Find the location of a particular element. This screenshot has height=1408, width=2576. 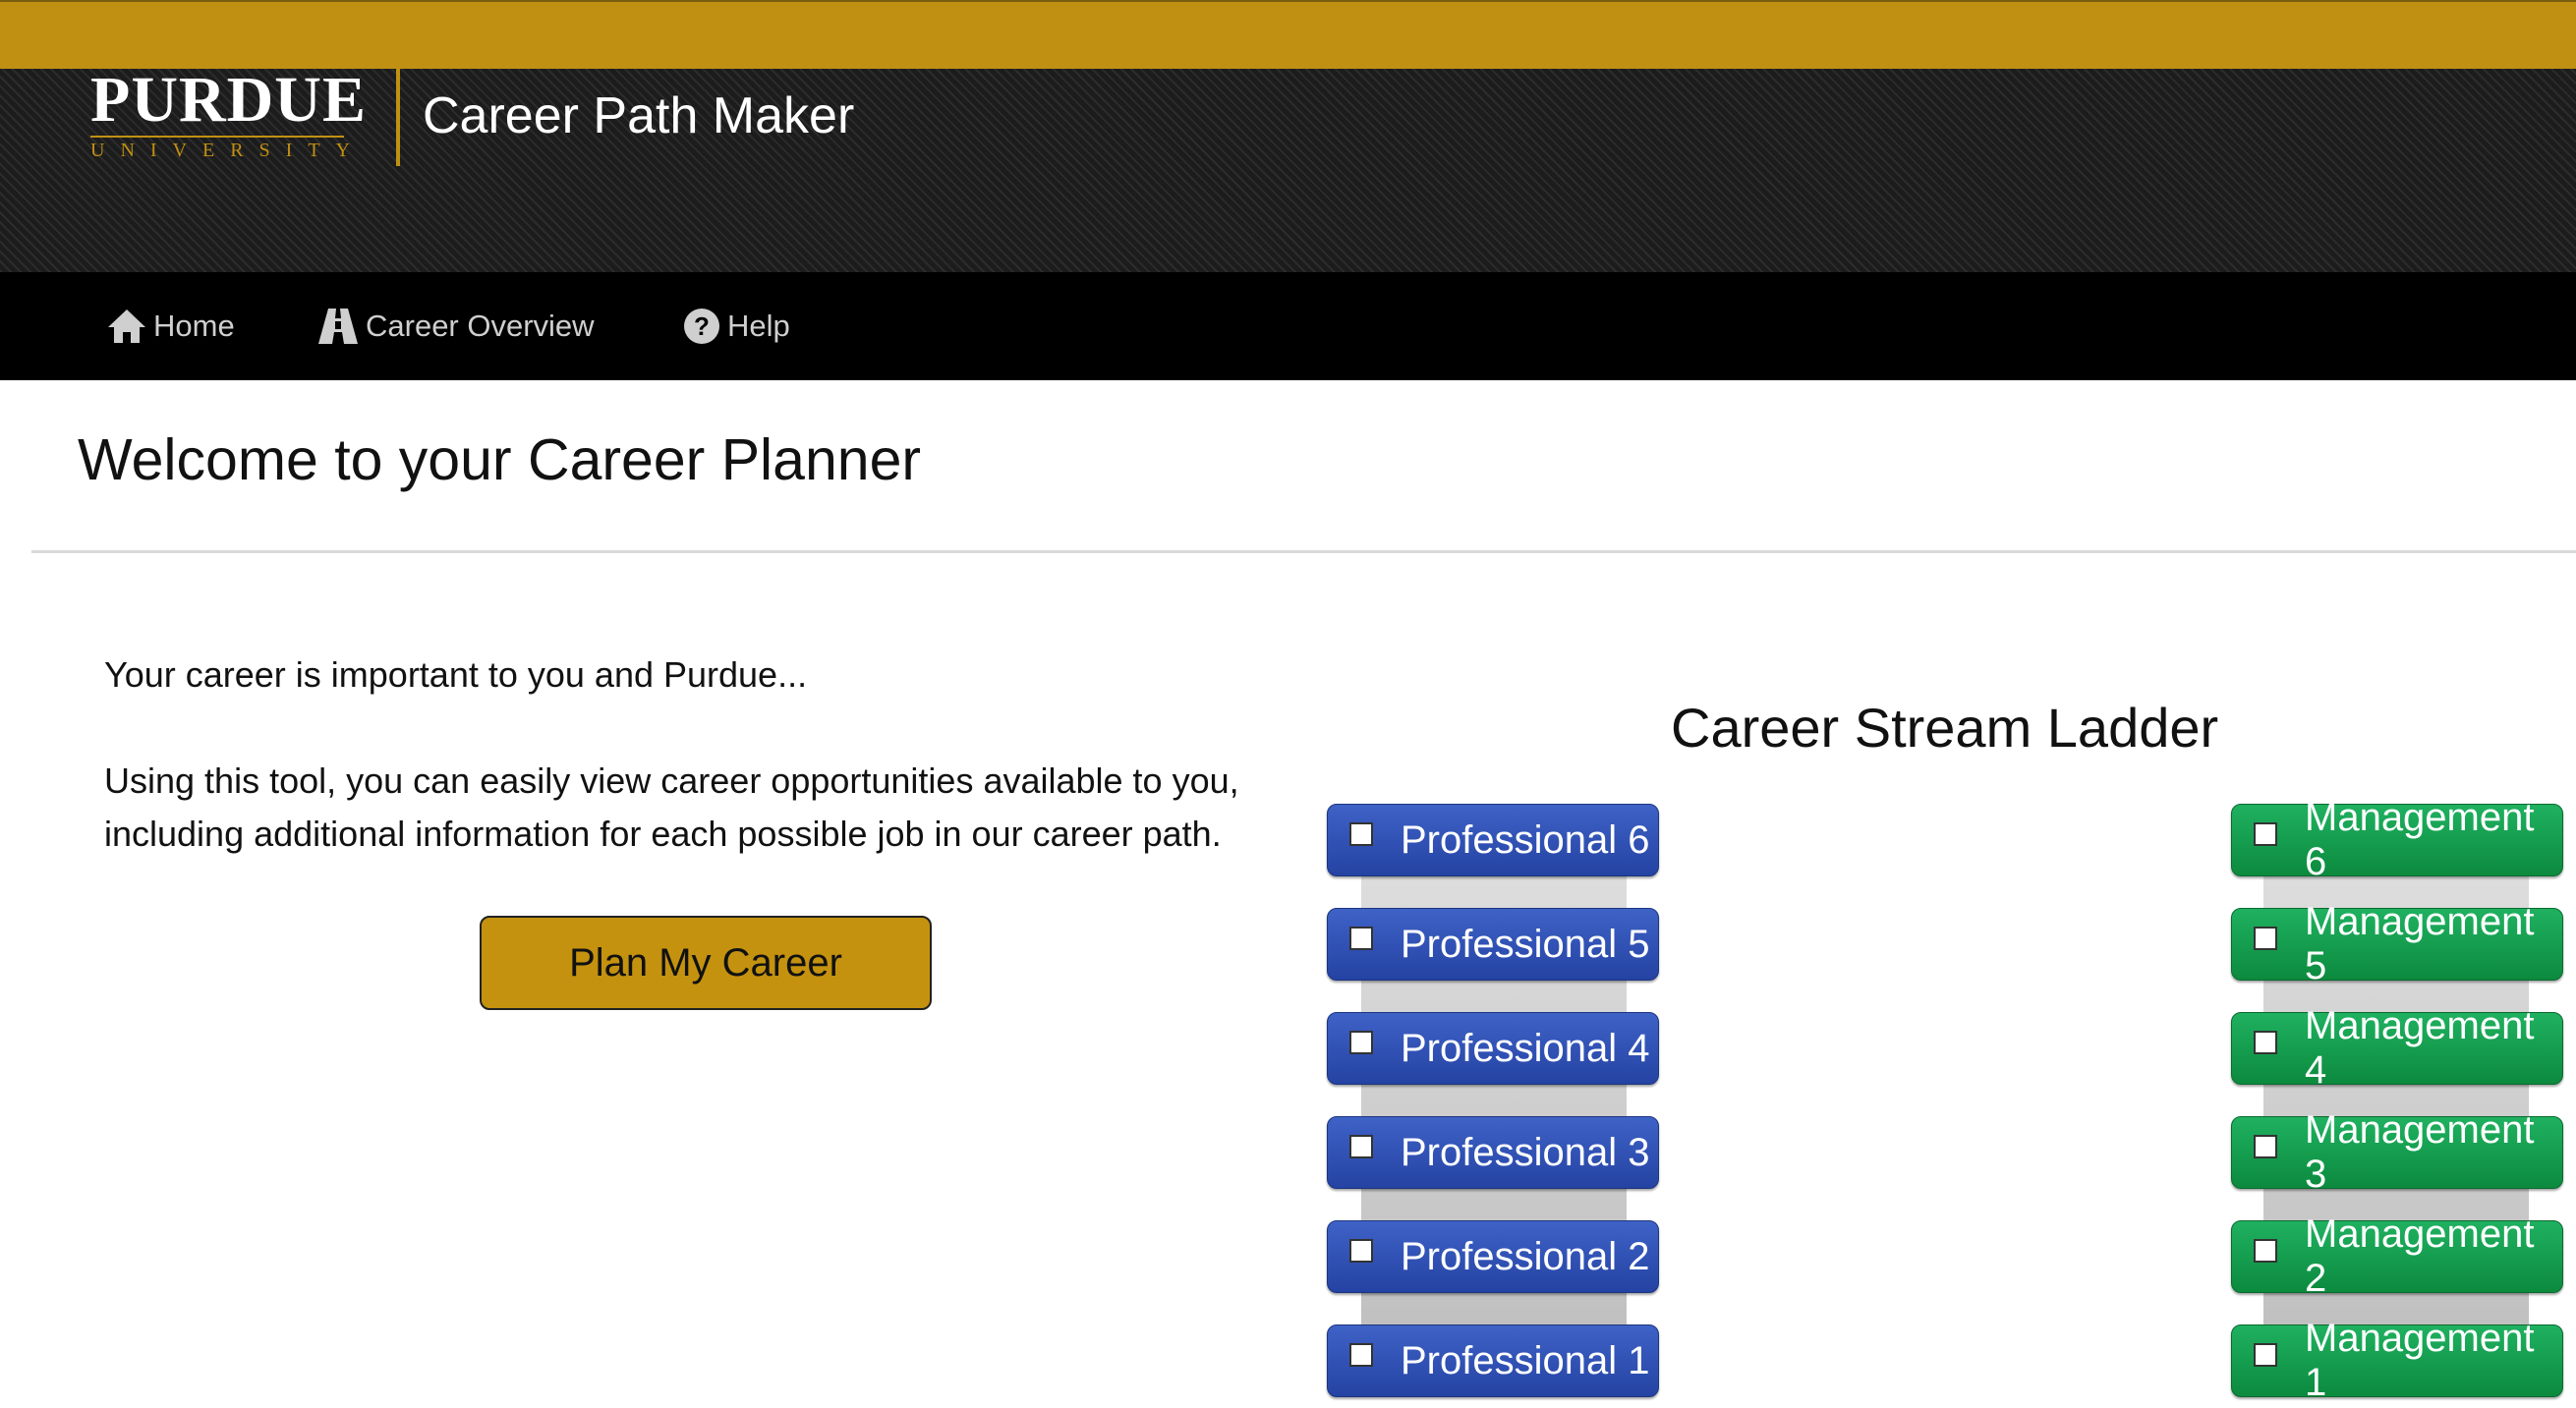

purdue-logo: PURDUE UNIVERSITY is located at coordinates (228, 113).